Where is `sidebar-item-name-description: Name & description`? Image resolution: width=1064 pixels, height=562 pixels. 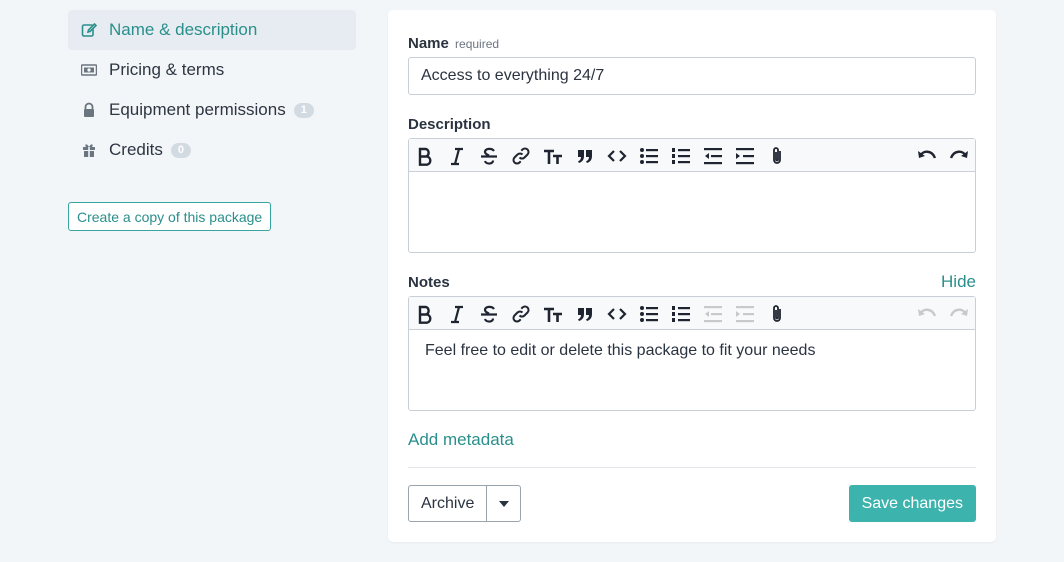 sidebar-item-name-description: Name & description is located at coordinates (212, 30).